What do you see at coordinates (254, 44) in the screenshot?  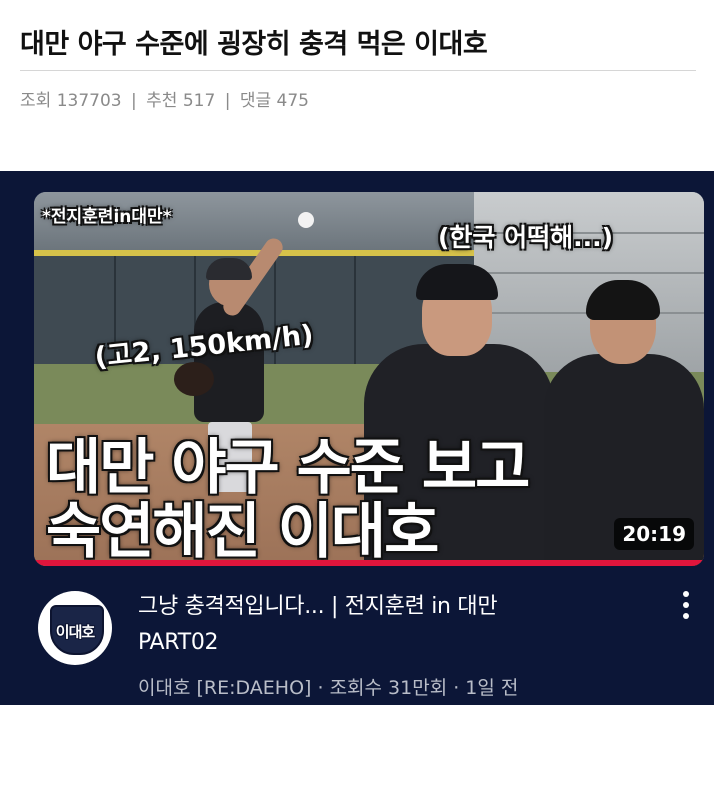 I see `post-title: 대만 야구 수준에 굉장히 충격 먹은 이대호` at bounding box center [254, 44].